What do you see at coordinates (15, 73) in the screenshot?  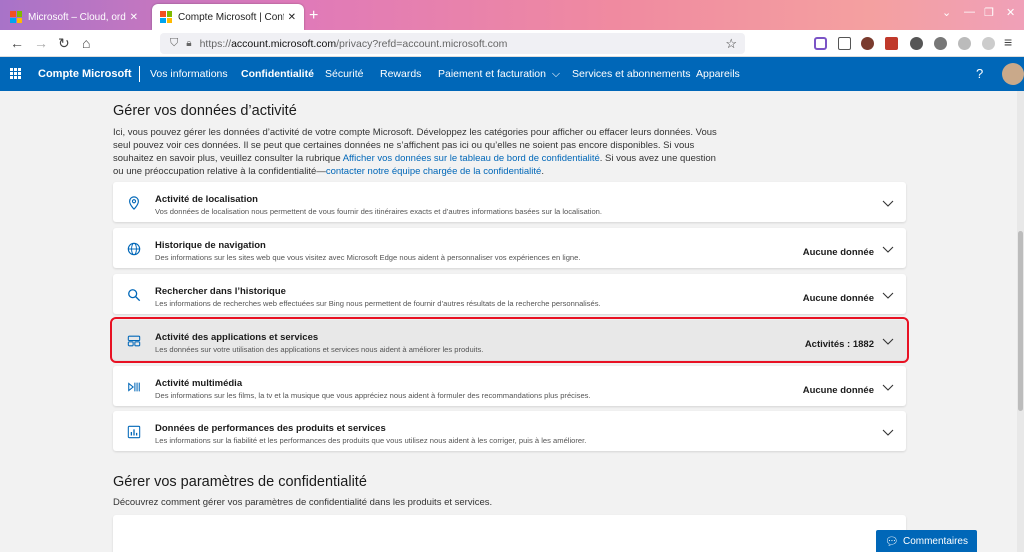 I see `app-launcher-icon` at bounding box center [15, 73].